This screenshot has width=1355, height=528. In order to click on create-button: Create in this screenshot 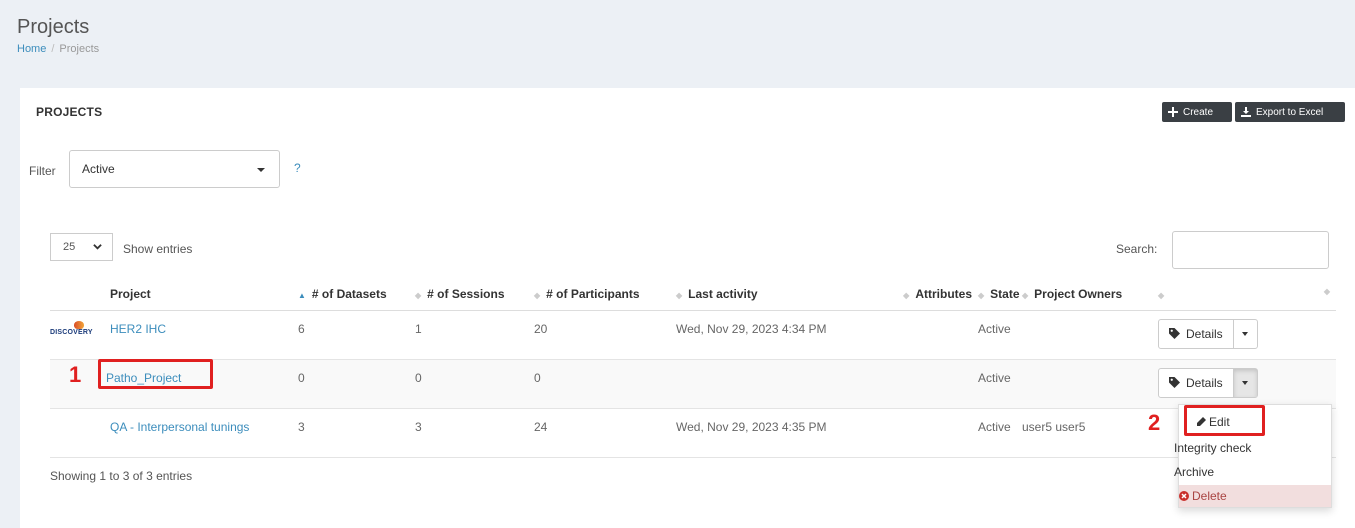, I will do `click(1197, 112)`.